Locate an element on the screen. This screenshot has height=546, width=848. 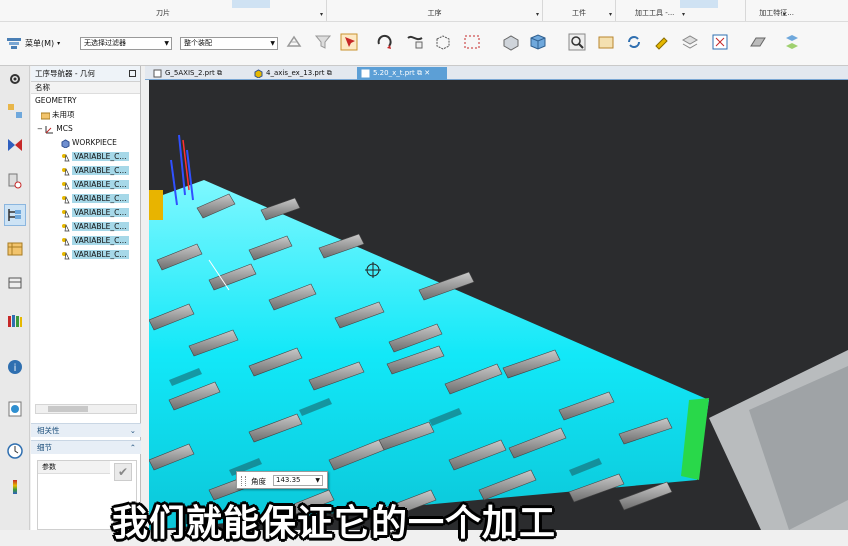
cube-icon is located at coordinates (538, 42).